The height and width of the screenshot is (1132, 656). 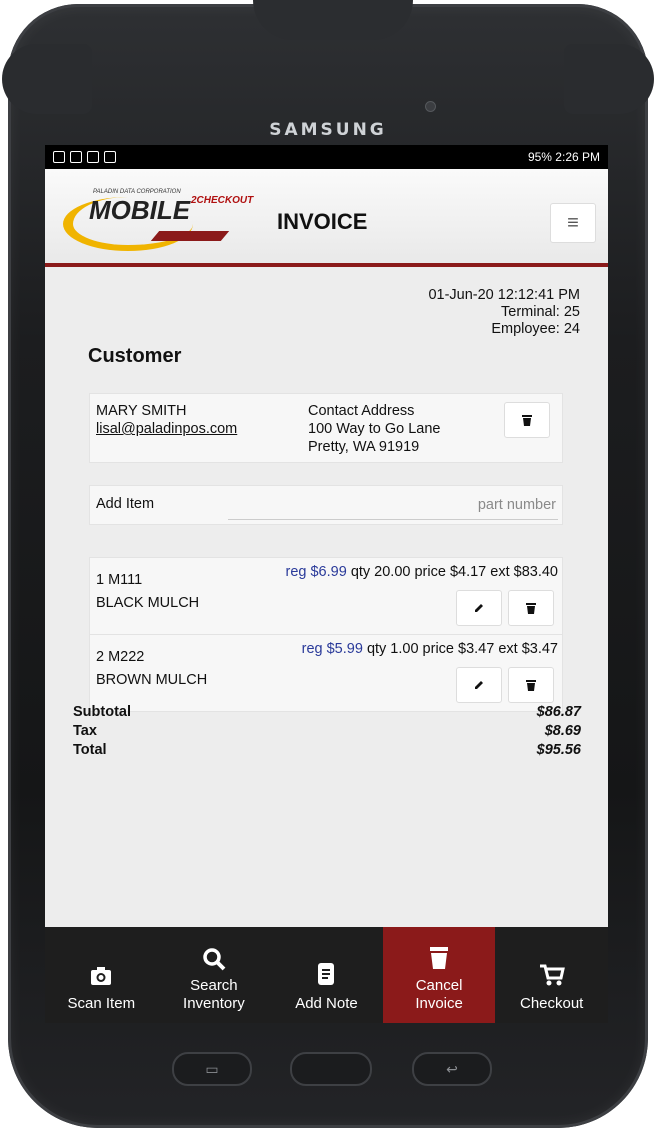 What do you see at coordinates (135, 356) in the screenshot?
I see `customer-heading: Customer` at bounding box center [135, 356].